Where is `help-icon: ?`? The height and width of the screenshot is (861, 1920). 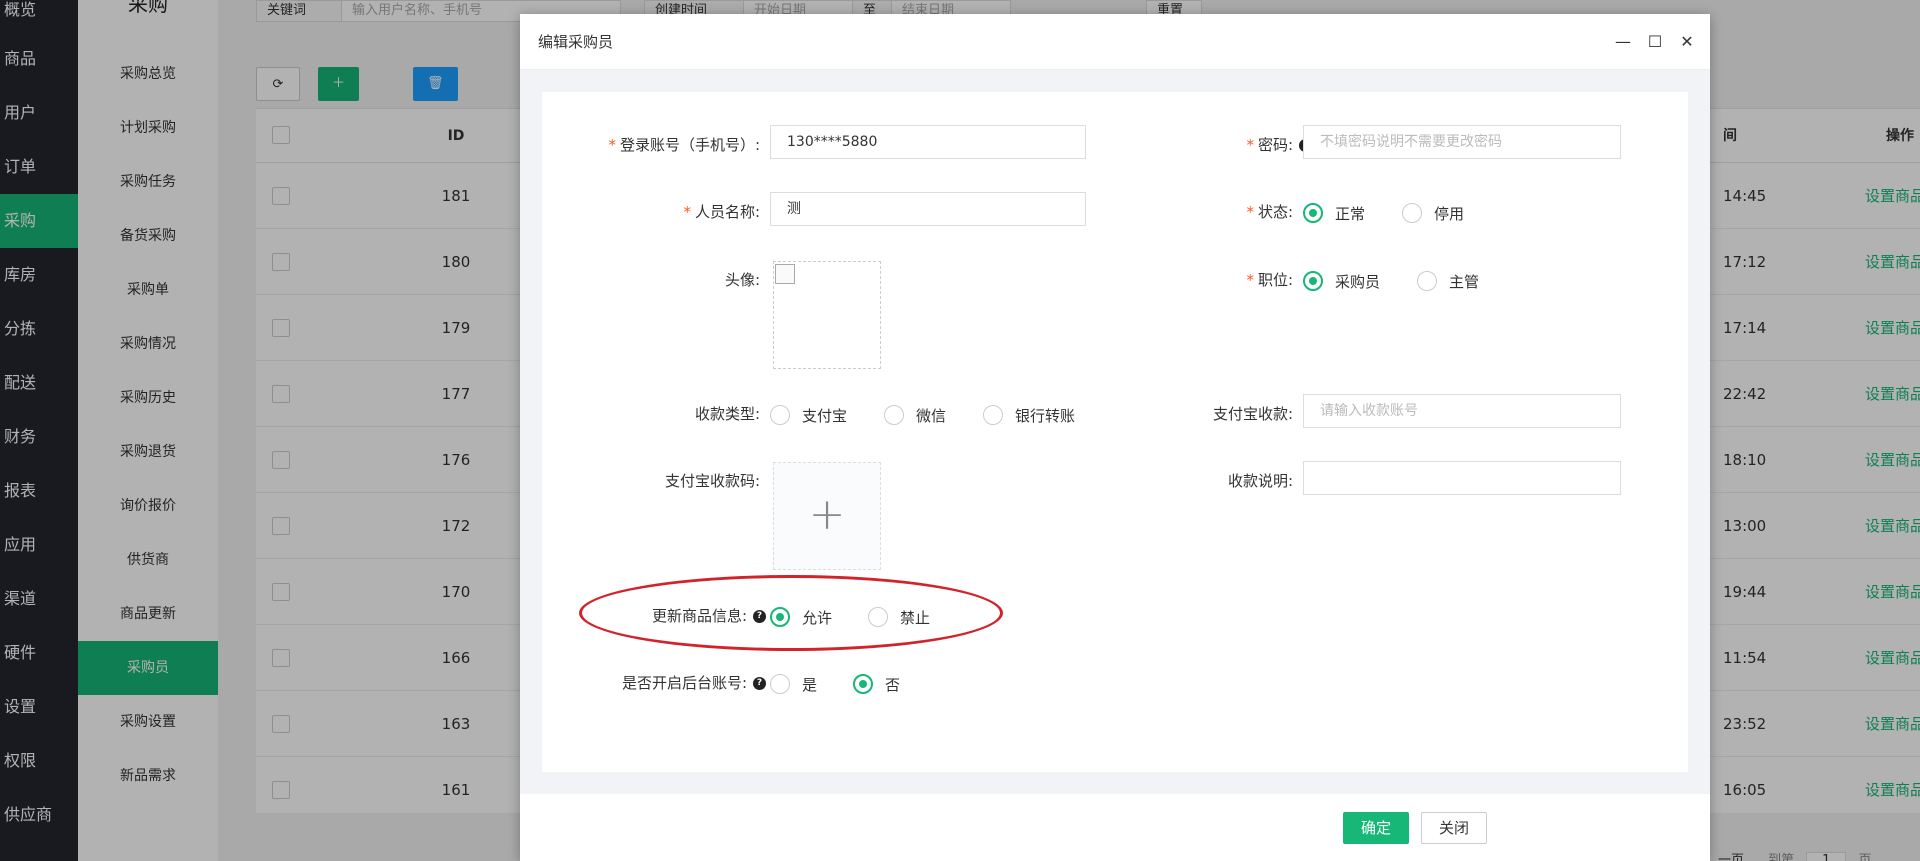
help-icon: ? is located at coordinates (759, 683).